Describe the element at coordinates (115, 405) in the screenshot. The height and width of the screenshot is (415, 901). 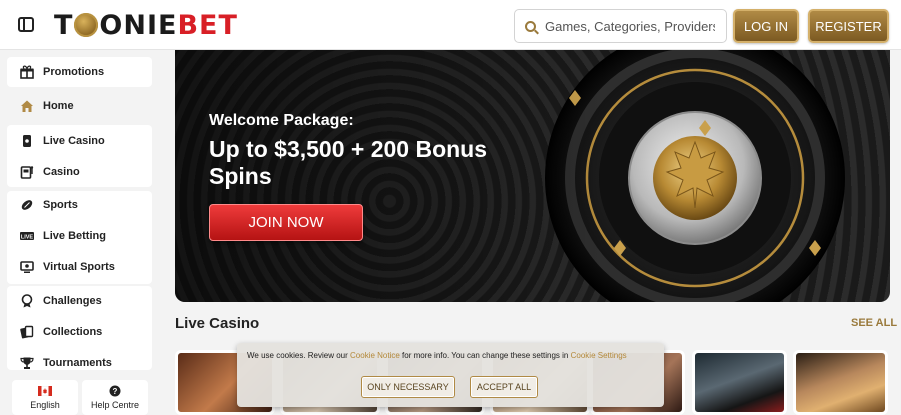
I see `help-centre-label: Help Centre` at that location.